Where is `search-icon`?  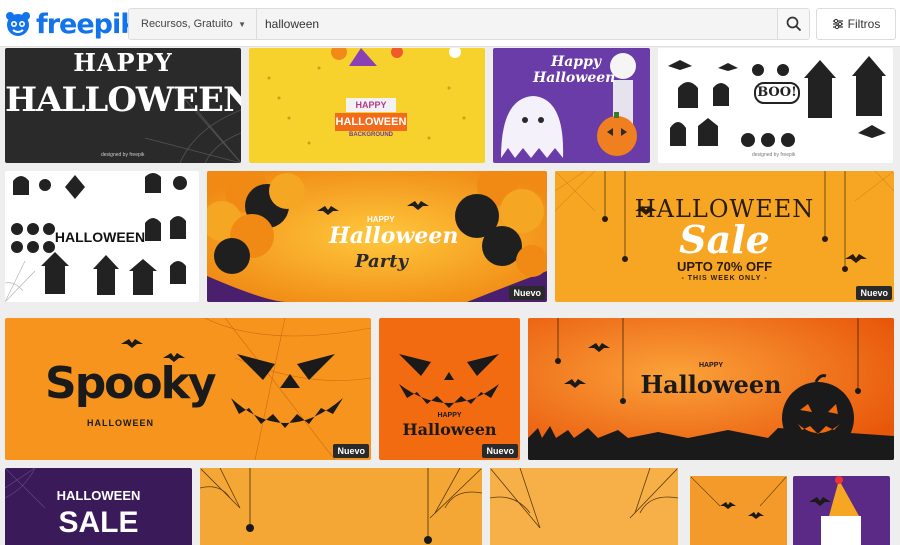
search-icon is located at coordinates (793, 24).